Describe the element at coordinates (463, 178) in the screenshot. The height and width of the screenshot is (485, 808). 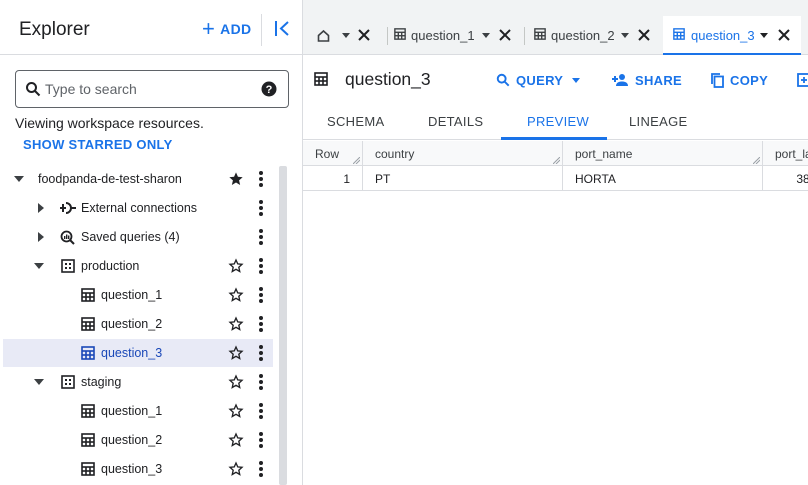
I see `table-cell: PT` at that location.